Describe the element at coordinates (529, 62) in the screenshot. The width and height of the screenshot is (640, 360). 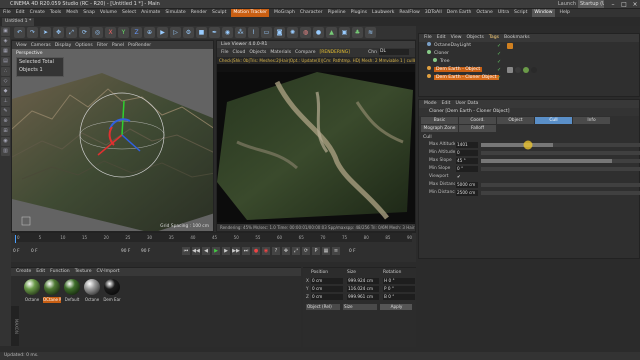
I see `object-row: Tree ✓` at that location.